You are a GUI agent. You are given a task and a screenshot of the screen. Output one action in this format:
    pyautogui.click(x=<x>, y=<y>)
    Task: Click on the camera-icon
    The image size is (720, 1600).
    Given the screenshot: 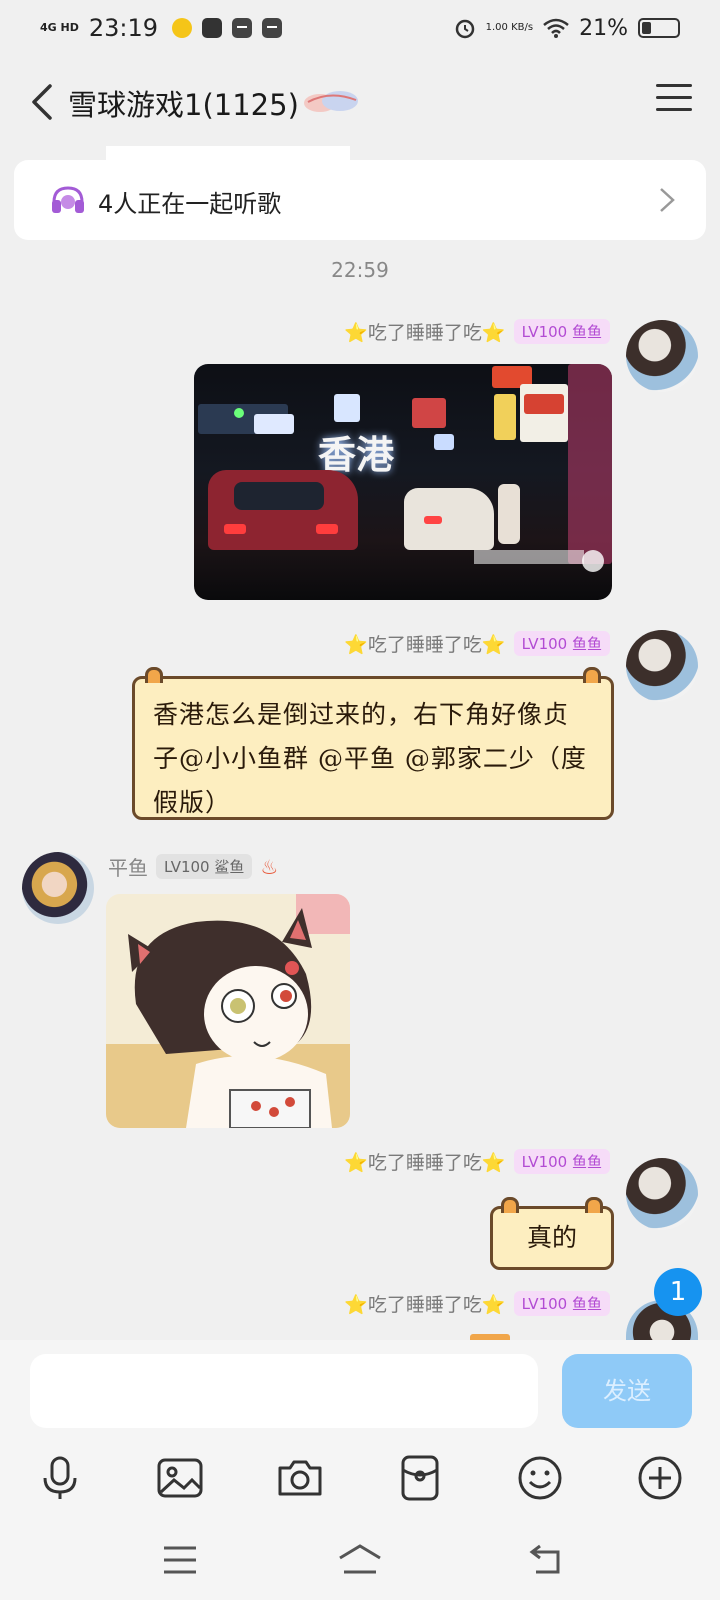 What is the action you would take?
    pyautogui.click(x=300, y=1478)
    